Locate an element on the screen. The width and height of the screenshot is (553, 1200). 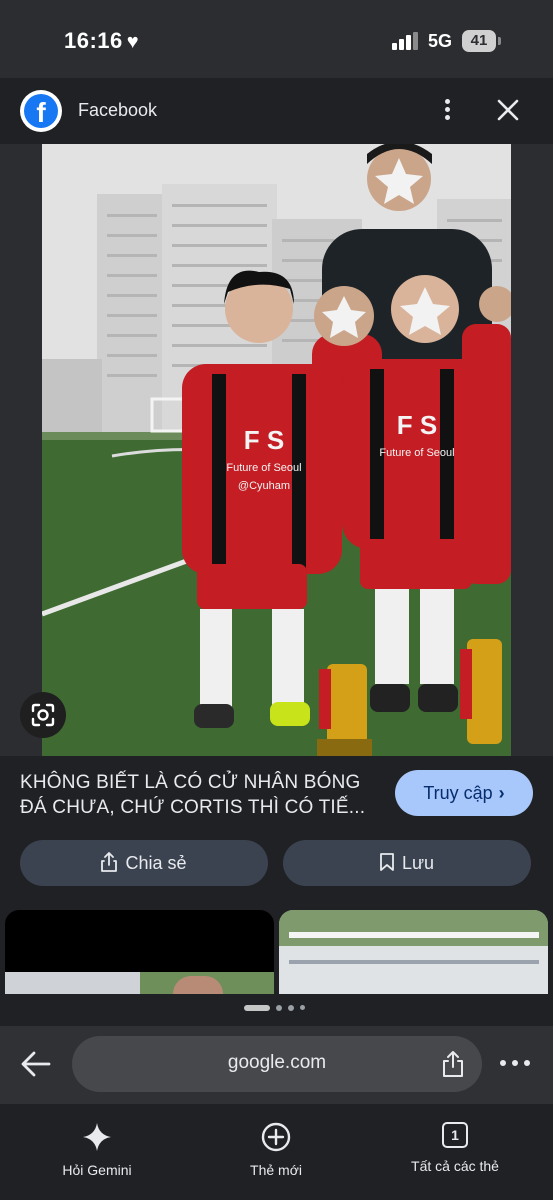
battery-level: 41 is located at coordinates (479, 40).